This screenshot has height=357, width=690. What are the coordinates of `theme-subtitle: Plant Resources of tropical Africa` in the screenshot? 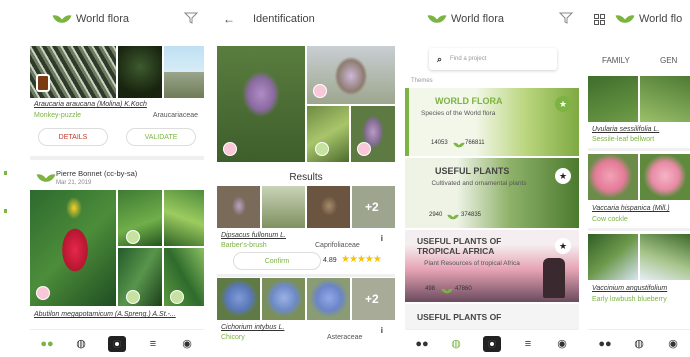 It's located at (472, 263).